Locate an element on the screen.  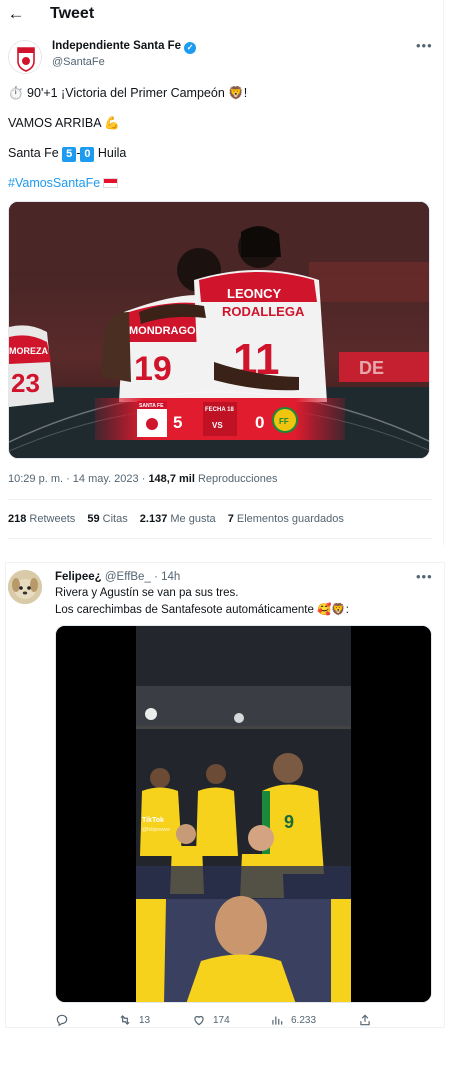
author-name: Independiente Santa Fe ✓ is located at coordinates (124, 47).